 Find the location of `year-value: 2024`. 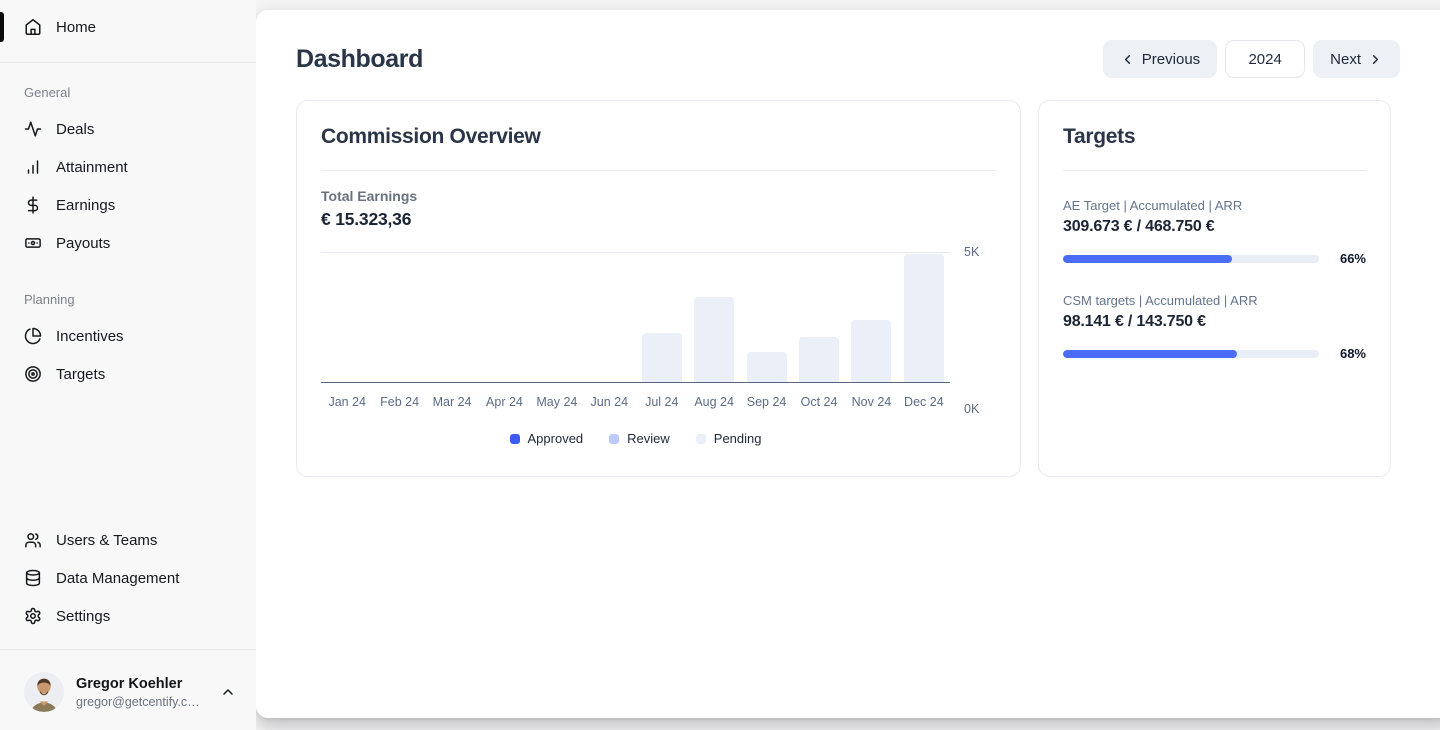

year-value: 2024 is located at coordinates (1265, 59).